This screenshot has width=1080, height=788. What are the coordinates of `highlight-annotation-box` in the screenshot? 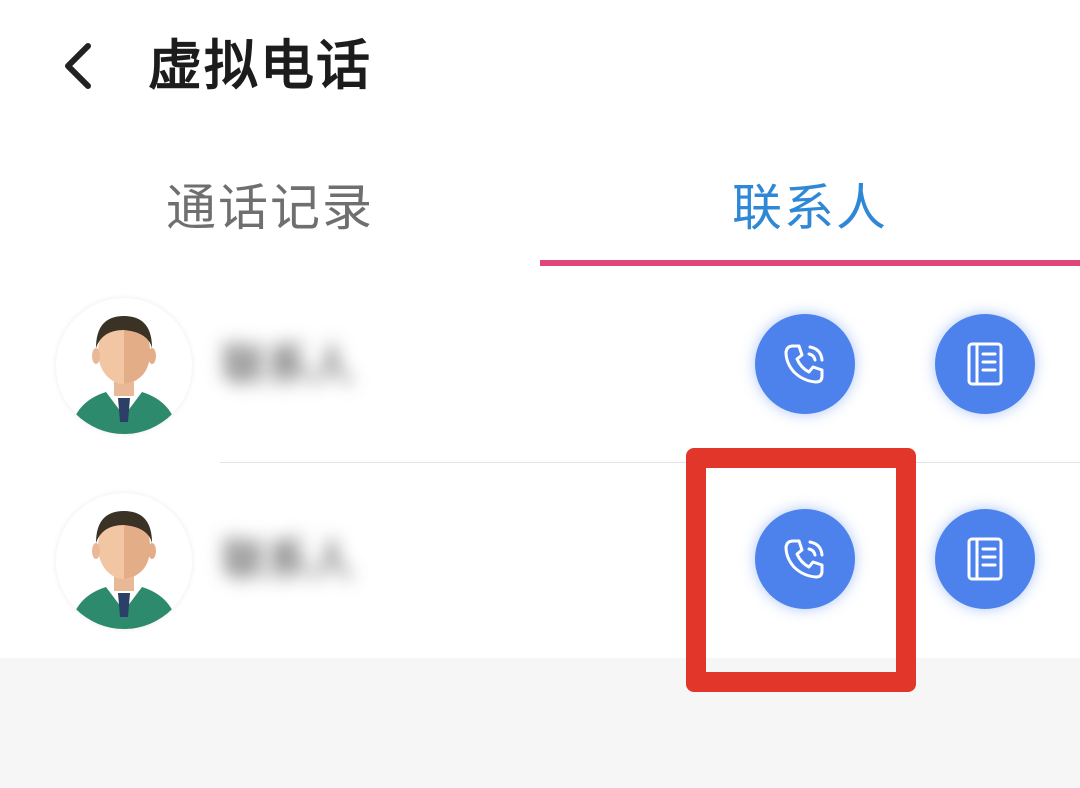 It's located at (801, 570).